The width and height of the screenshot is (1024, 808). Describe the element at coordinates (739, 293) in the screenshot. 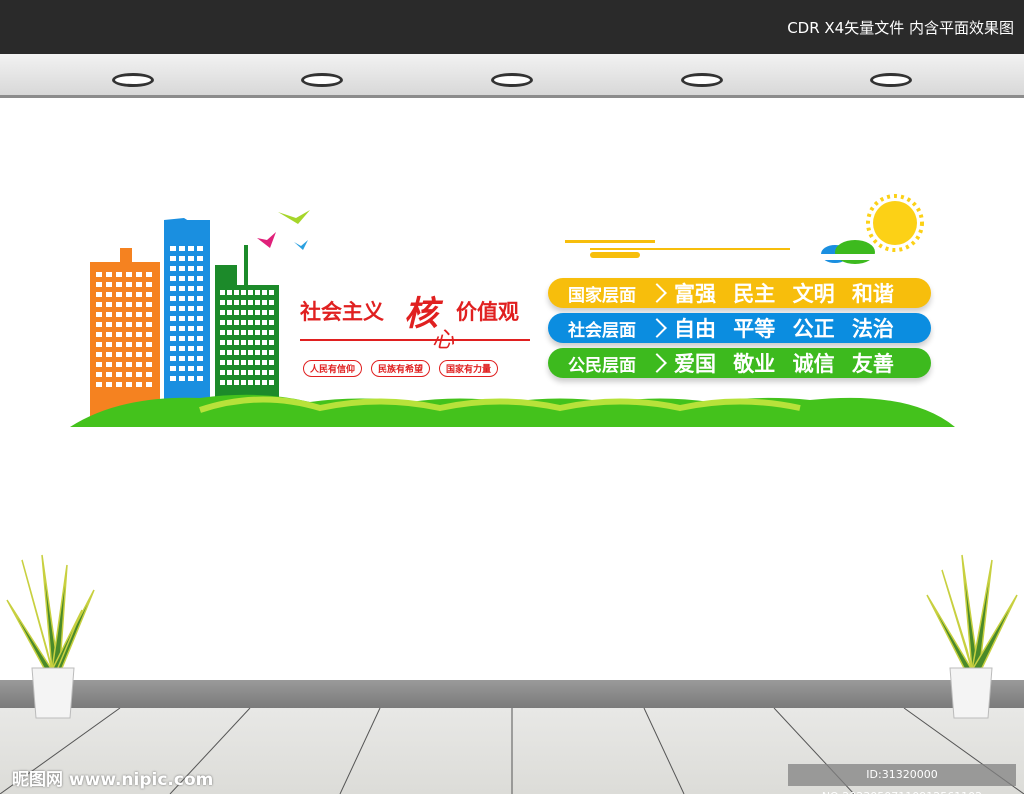

I see `level-bar-nation: 国家层面 富强 民主 文明 和谐` at that location.